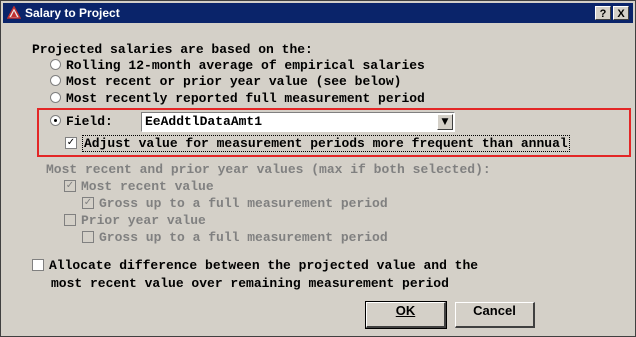 This screenshot has width=636, height=337. What do you see at coordinates (89, 121) in the screenshot?
I see `field-label: Field:` at bounding box center [89, 121].